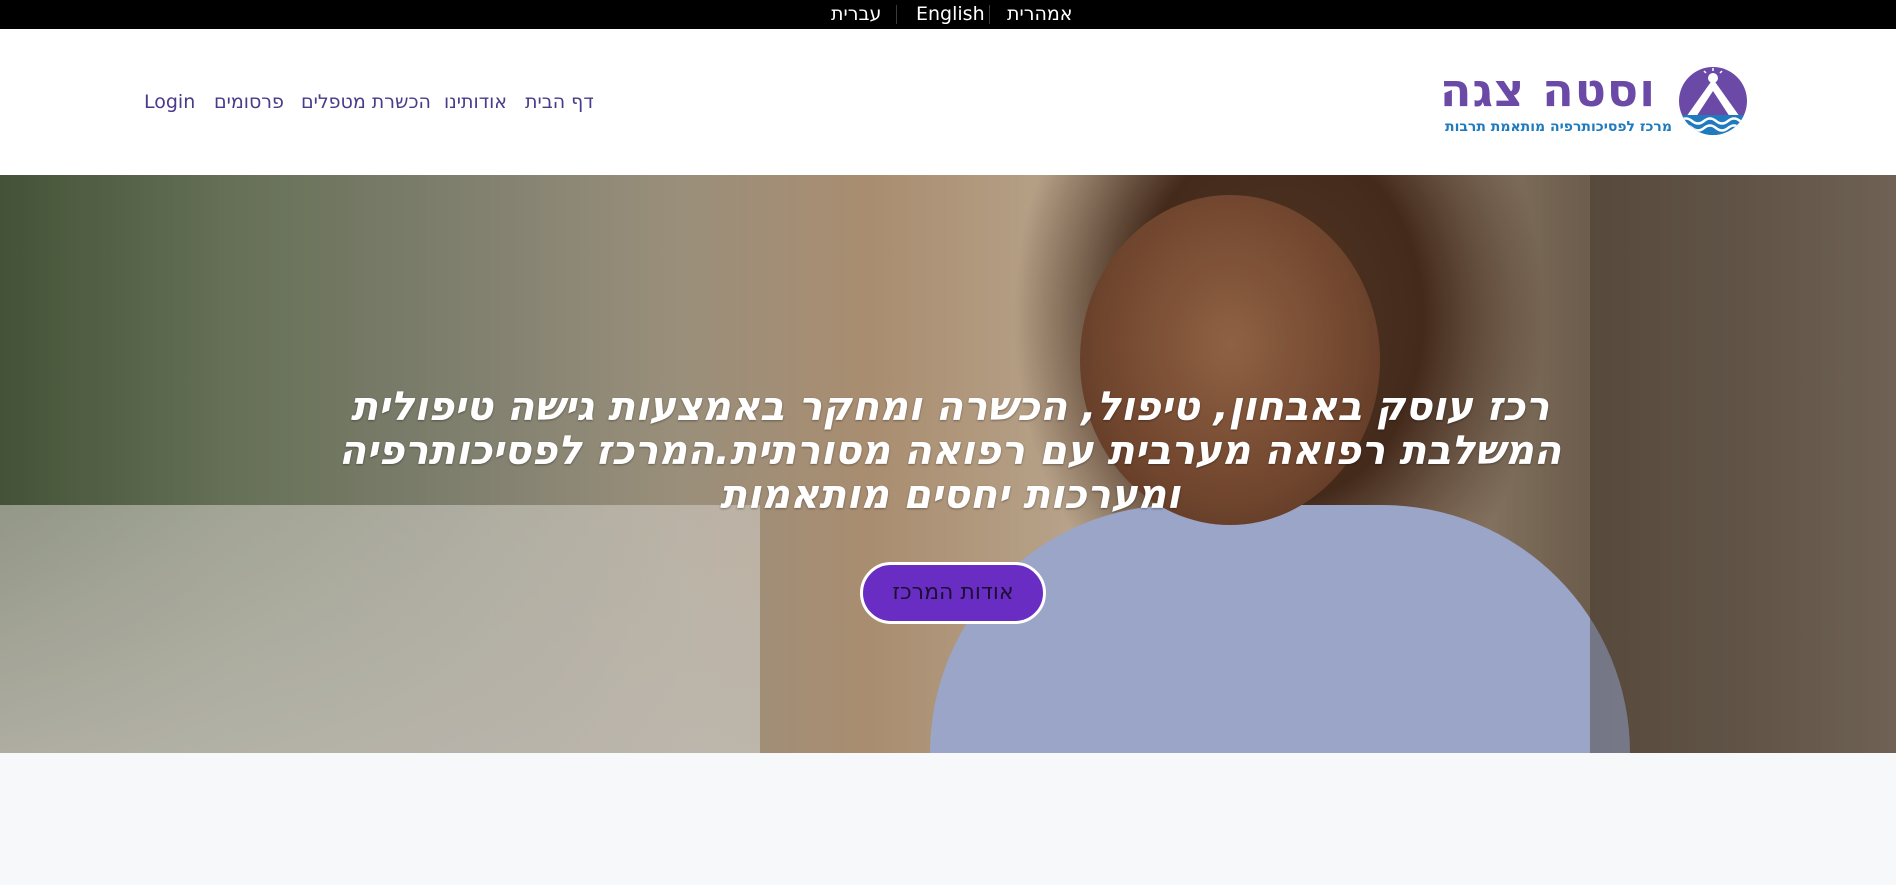 The image size is (1896, 885). What do you see at coordinates (1039, 14) in the screenshot?
I see `language-link-amharic: אמהרית` at bounding box center [1039, 14].